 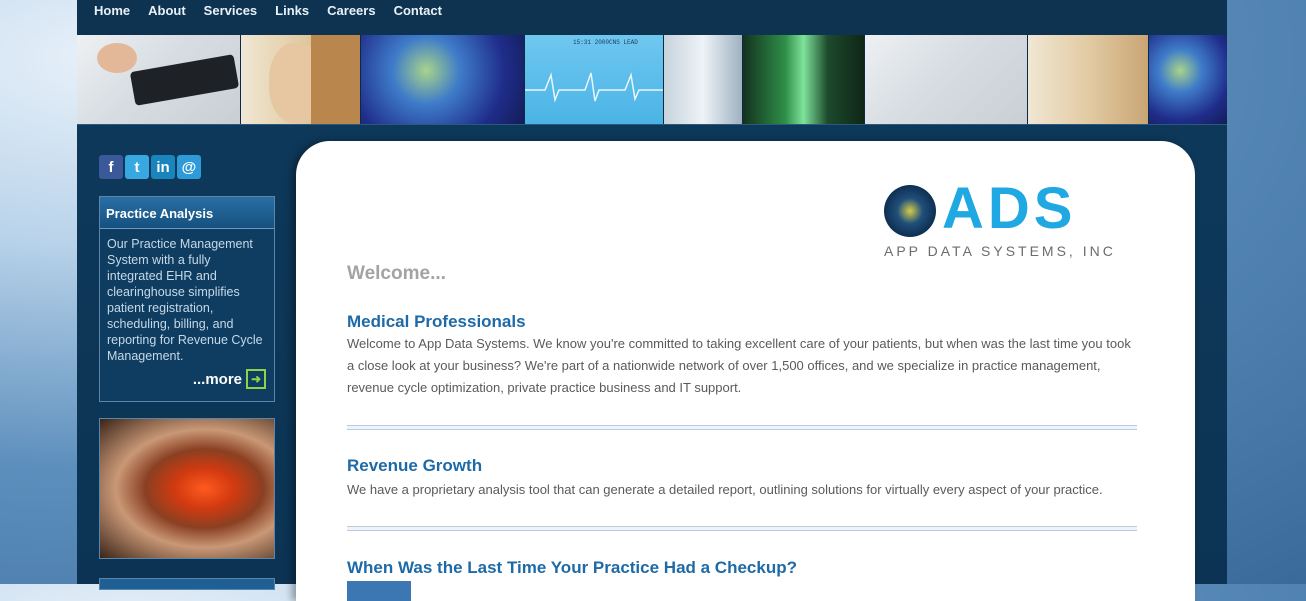 I want to click on nav-services: Services, so click(x=231, y=10).